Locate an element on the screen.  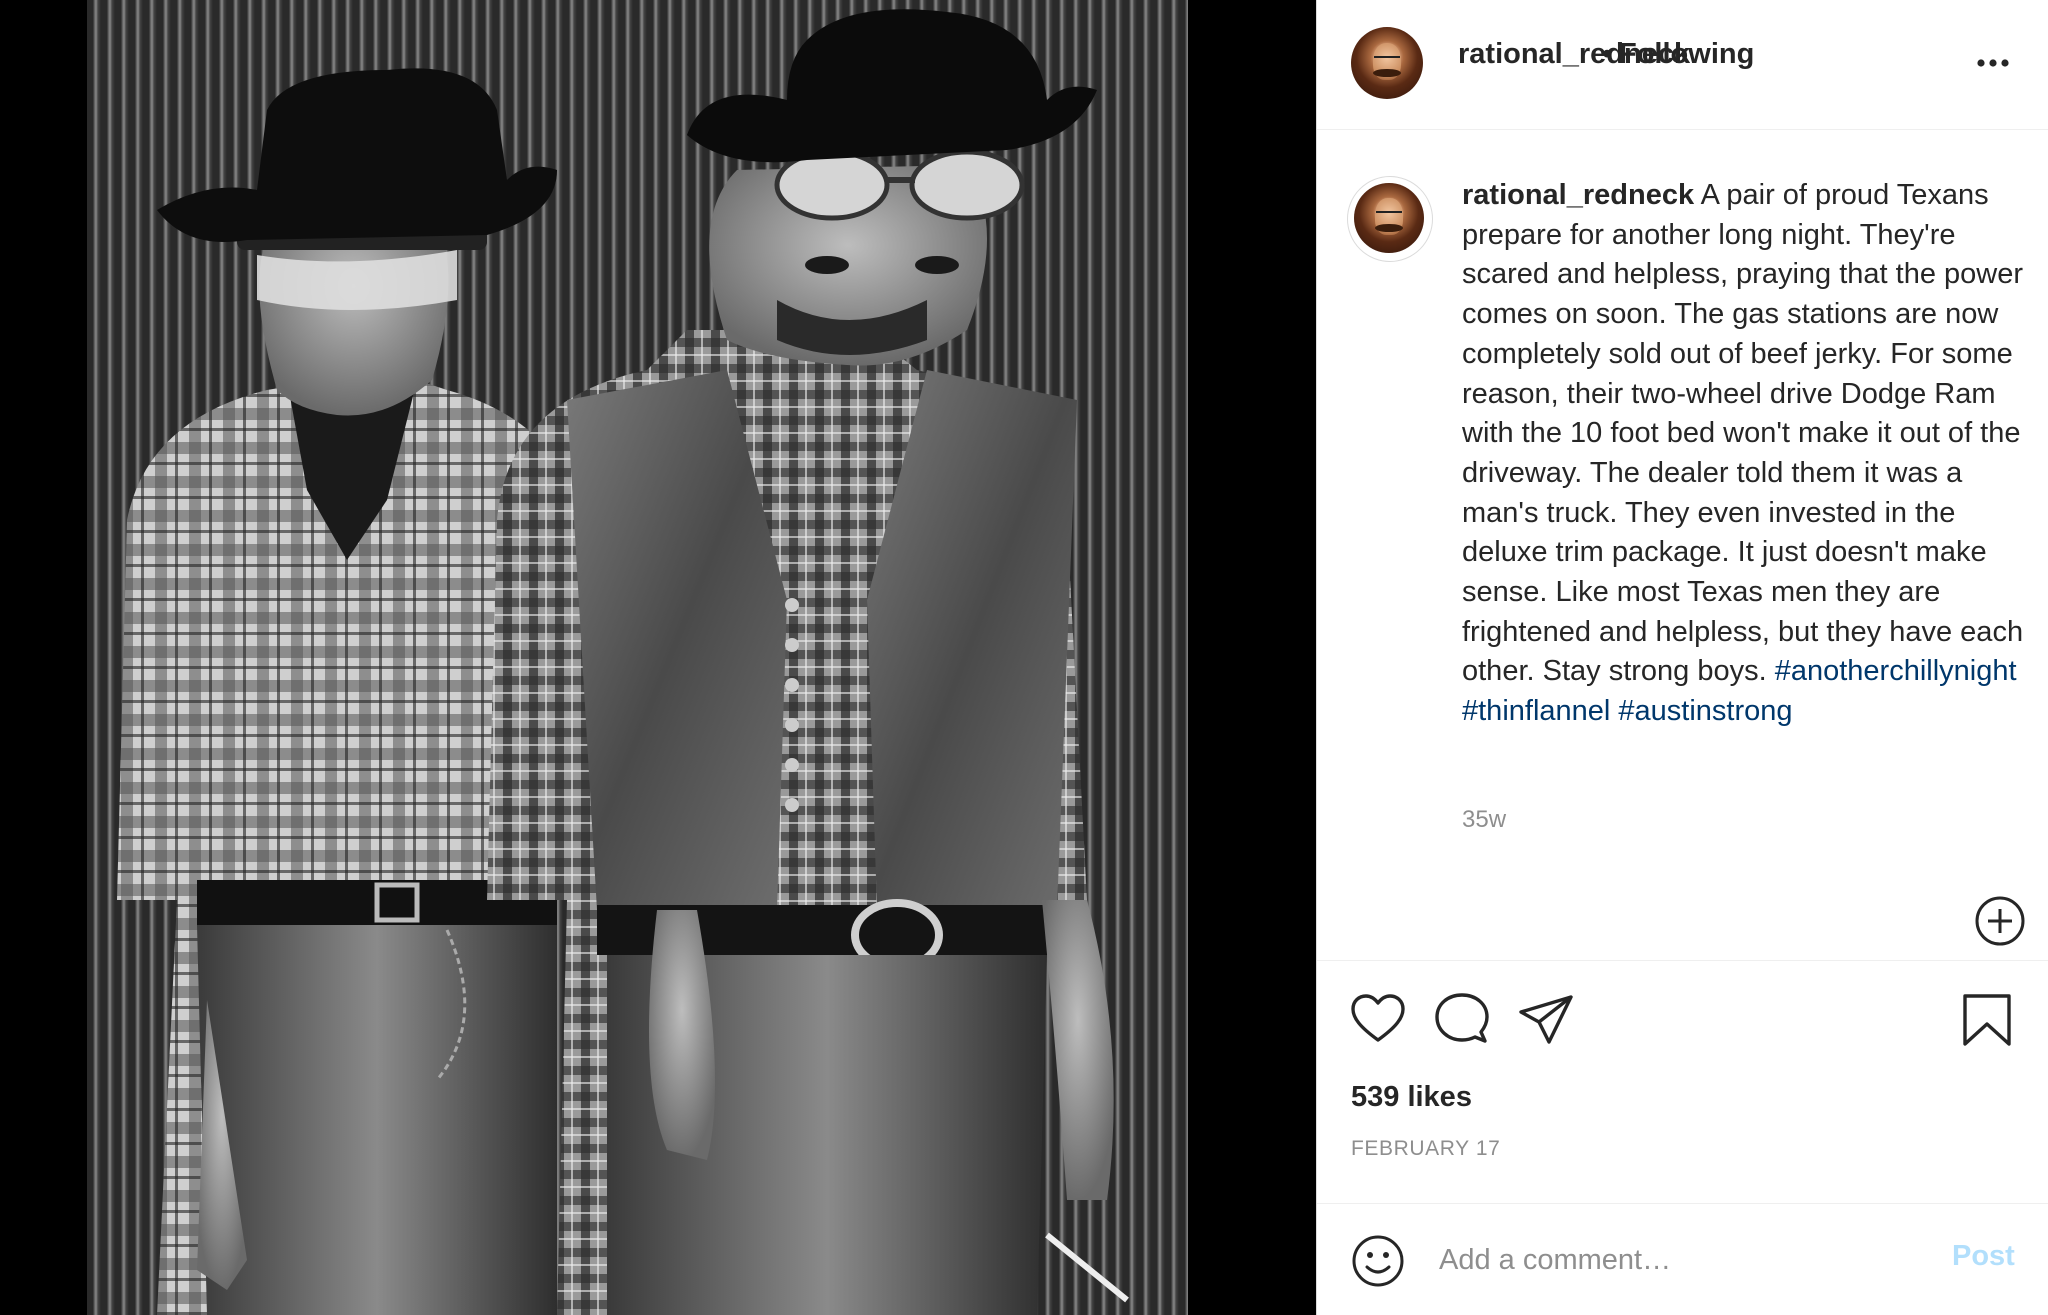
post-actions: 539 likes FEBRUARY 17 Post is located at coordinates (1682, 1137).